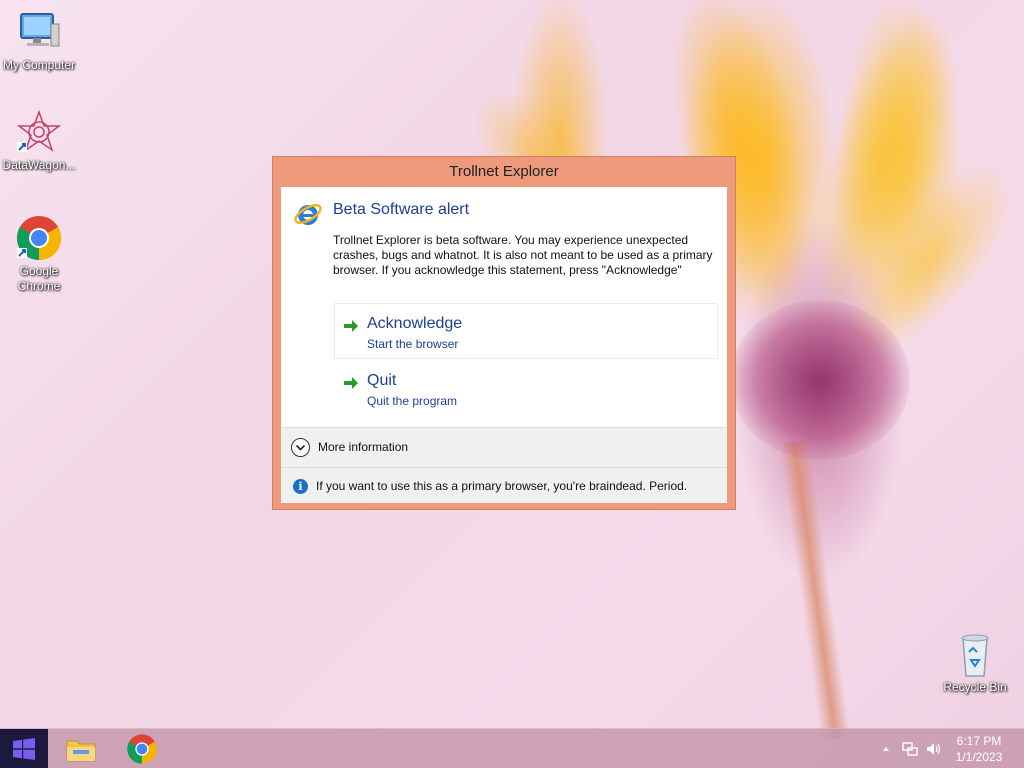  I want to click on acknowledge-sublabel: Start the browser, so click(413, 344).